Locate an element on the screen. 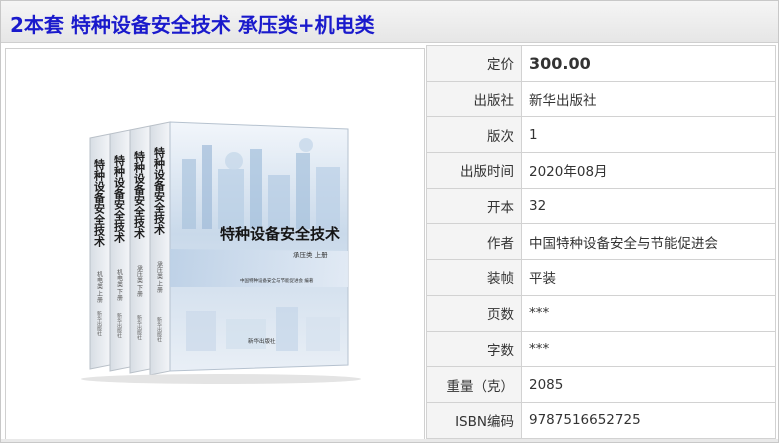 The width and height of the screenshot is (779, 443). word-count-value: *** is located at coordinates (648, 349).